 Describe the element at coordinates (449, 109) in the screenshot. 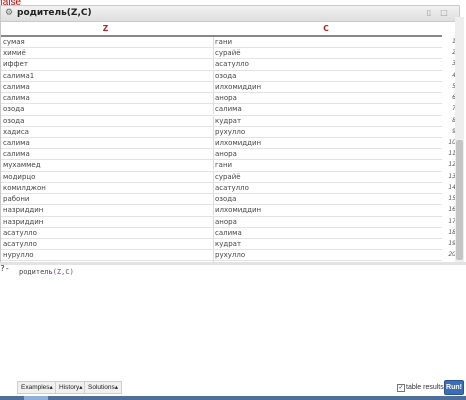

I see `row-number: 7` at that location.